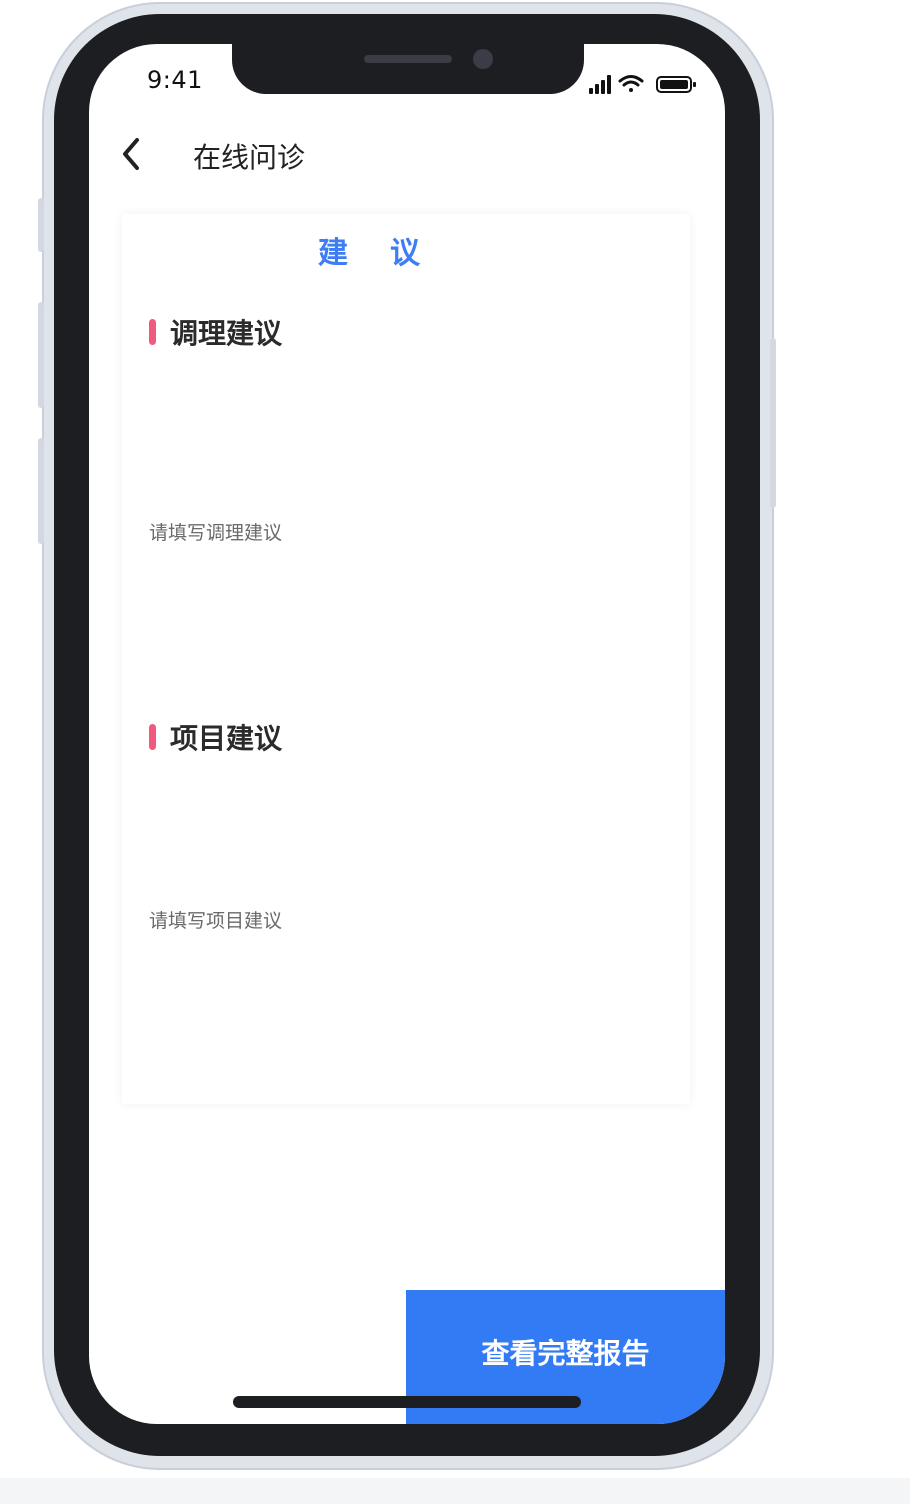  Describe the element at coordinates (676, 84) in the screenshot. I see `battery-icon` at that location.